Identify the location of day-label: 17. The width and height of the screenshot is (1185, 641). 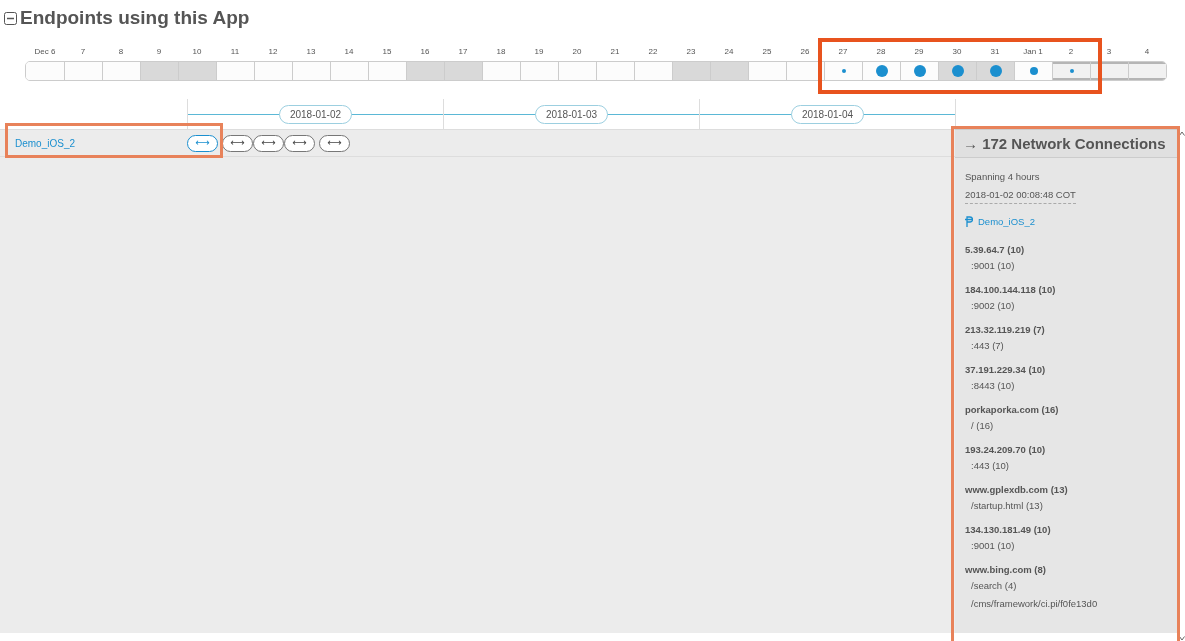
(463, 52).